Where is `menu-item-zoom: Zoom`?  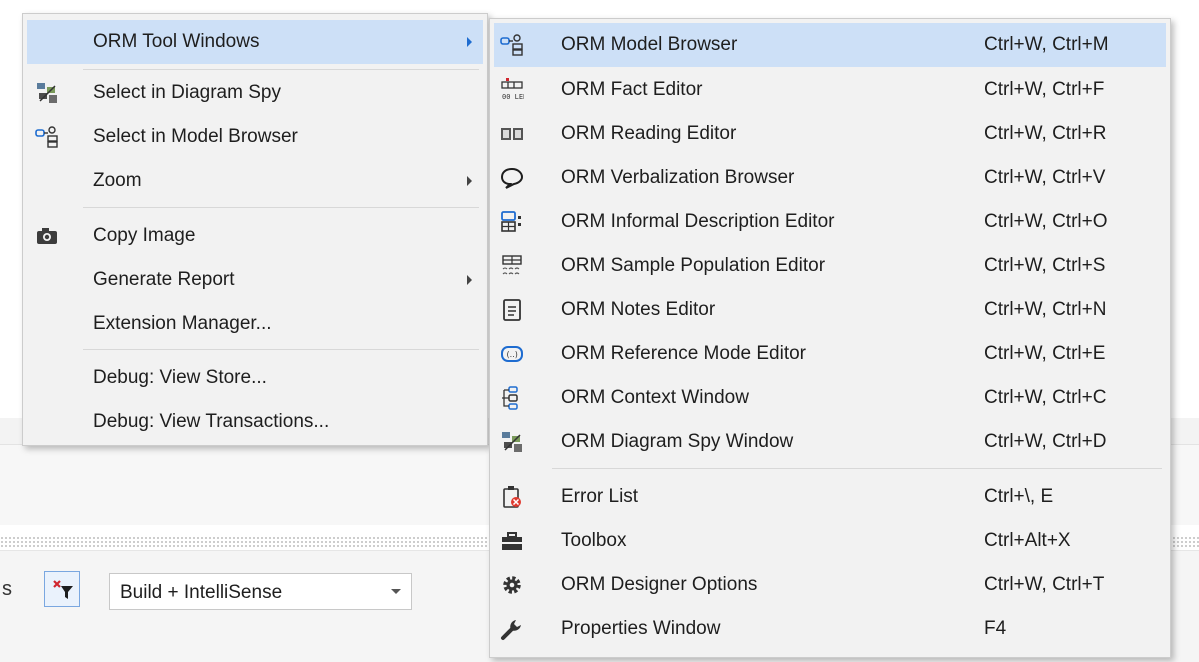
menu-item-zoom: Zoom is located at coordinates (255, 181).